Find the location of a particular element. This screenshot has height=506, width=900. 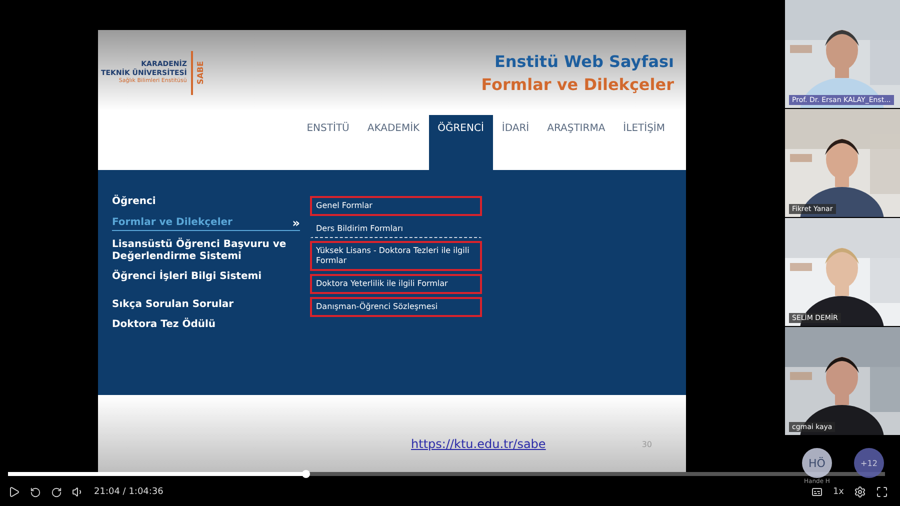

side-menu-item: Sıkça Sorulan Sorular is located at coordinates (173, 305).